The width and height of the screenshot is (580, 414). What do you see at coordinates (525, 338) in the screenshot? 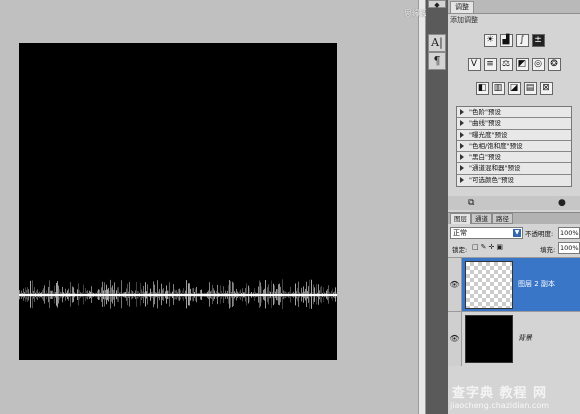
I see `layer-name: 背景` at bounding box center [525, 338].